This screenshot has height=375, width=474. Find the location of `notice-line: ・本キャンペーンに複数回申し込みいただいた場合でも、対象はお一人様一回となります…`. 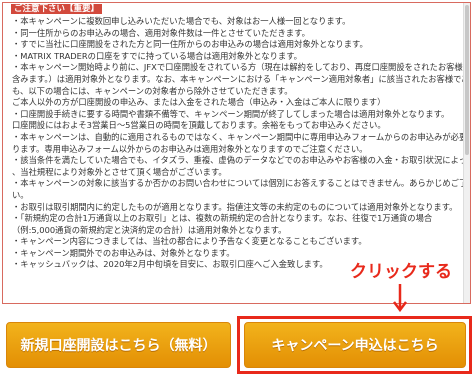

notice-line: ・本キャンペーンに複数回申し込みいただいた場合でも、対象はお一人様一回となります… is located at coordinates (181, 21).